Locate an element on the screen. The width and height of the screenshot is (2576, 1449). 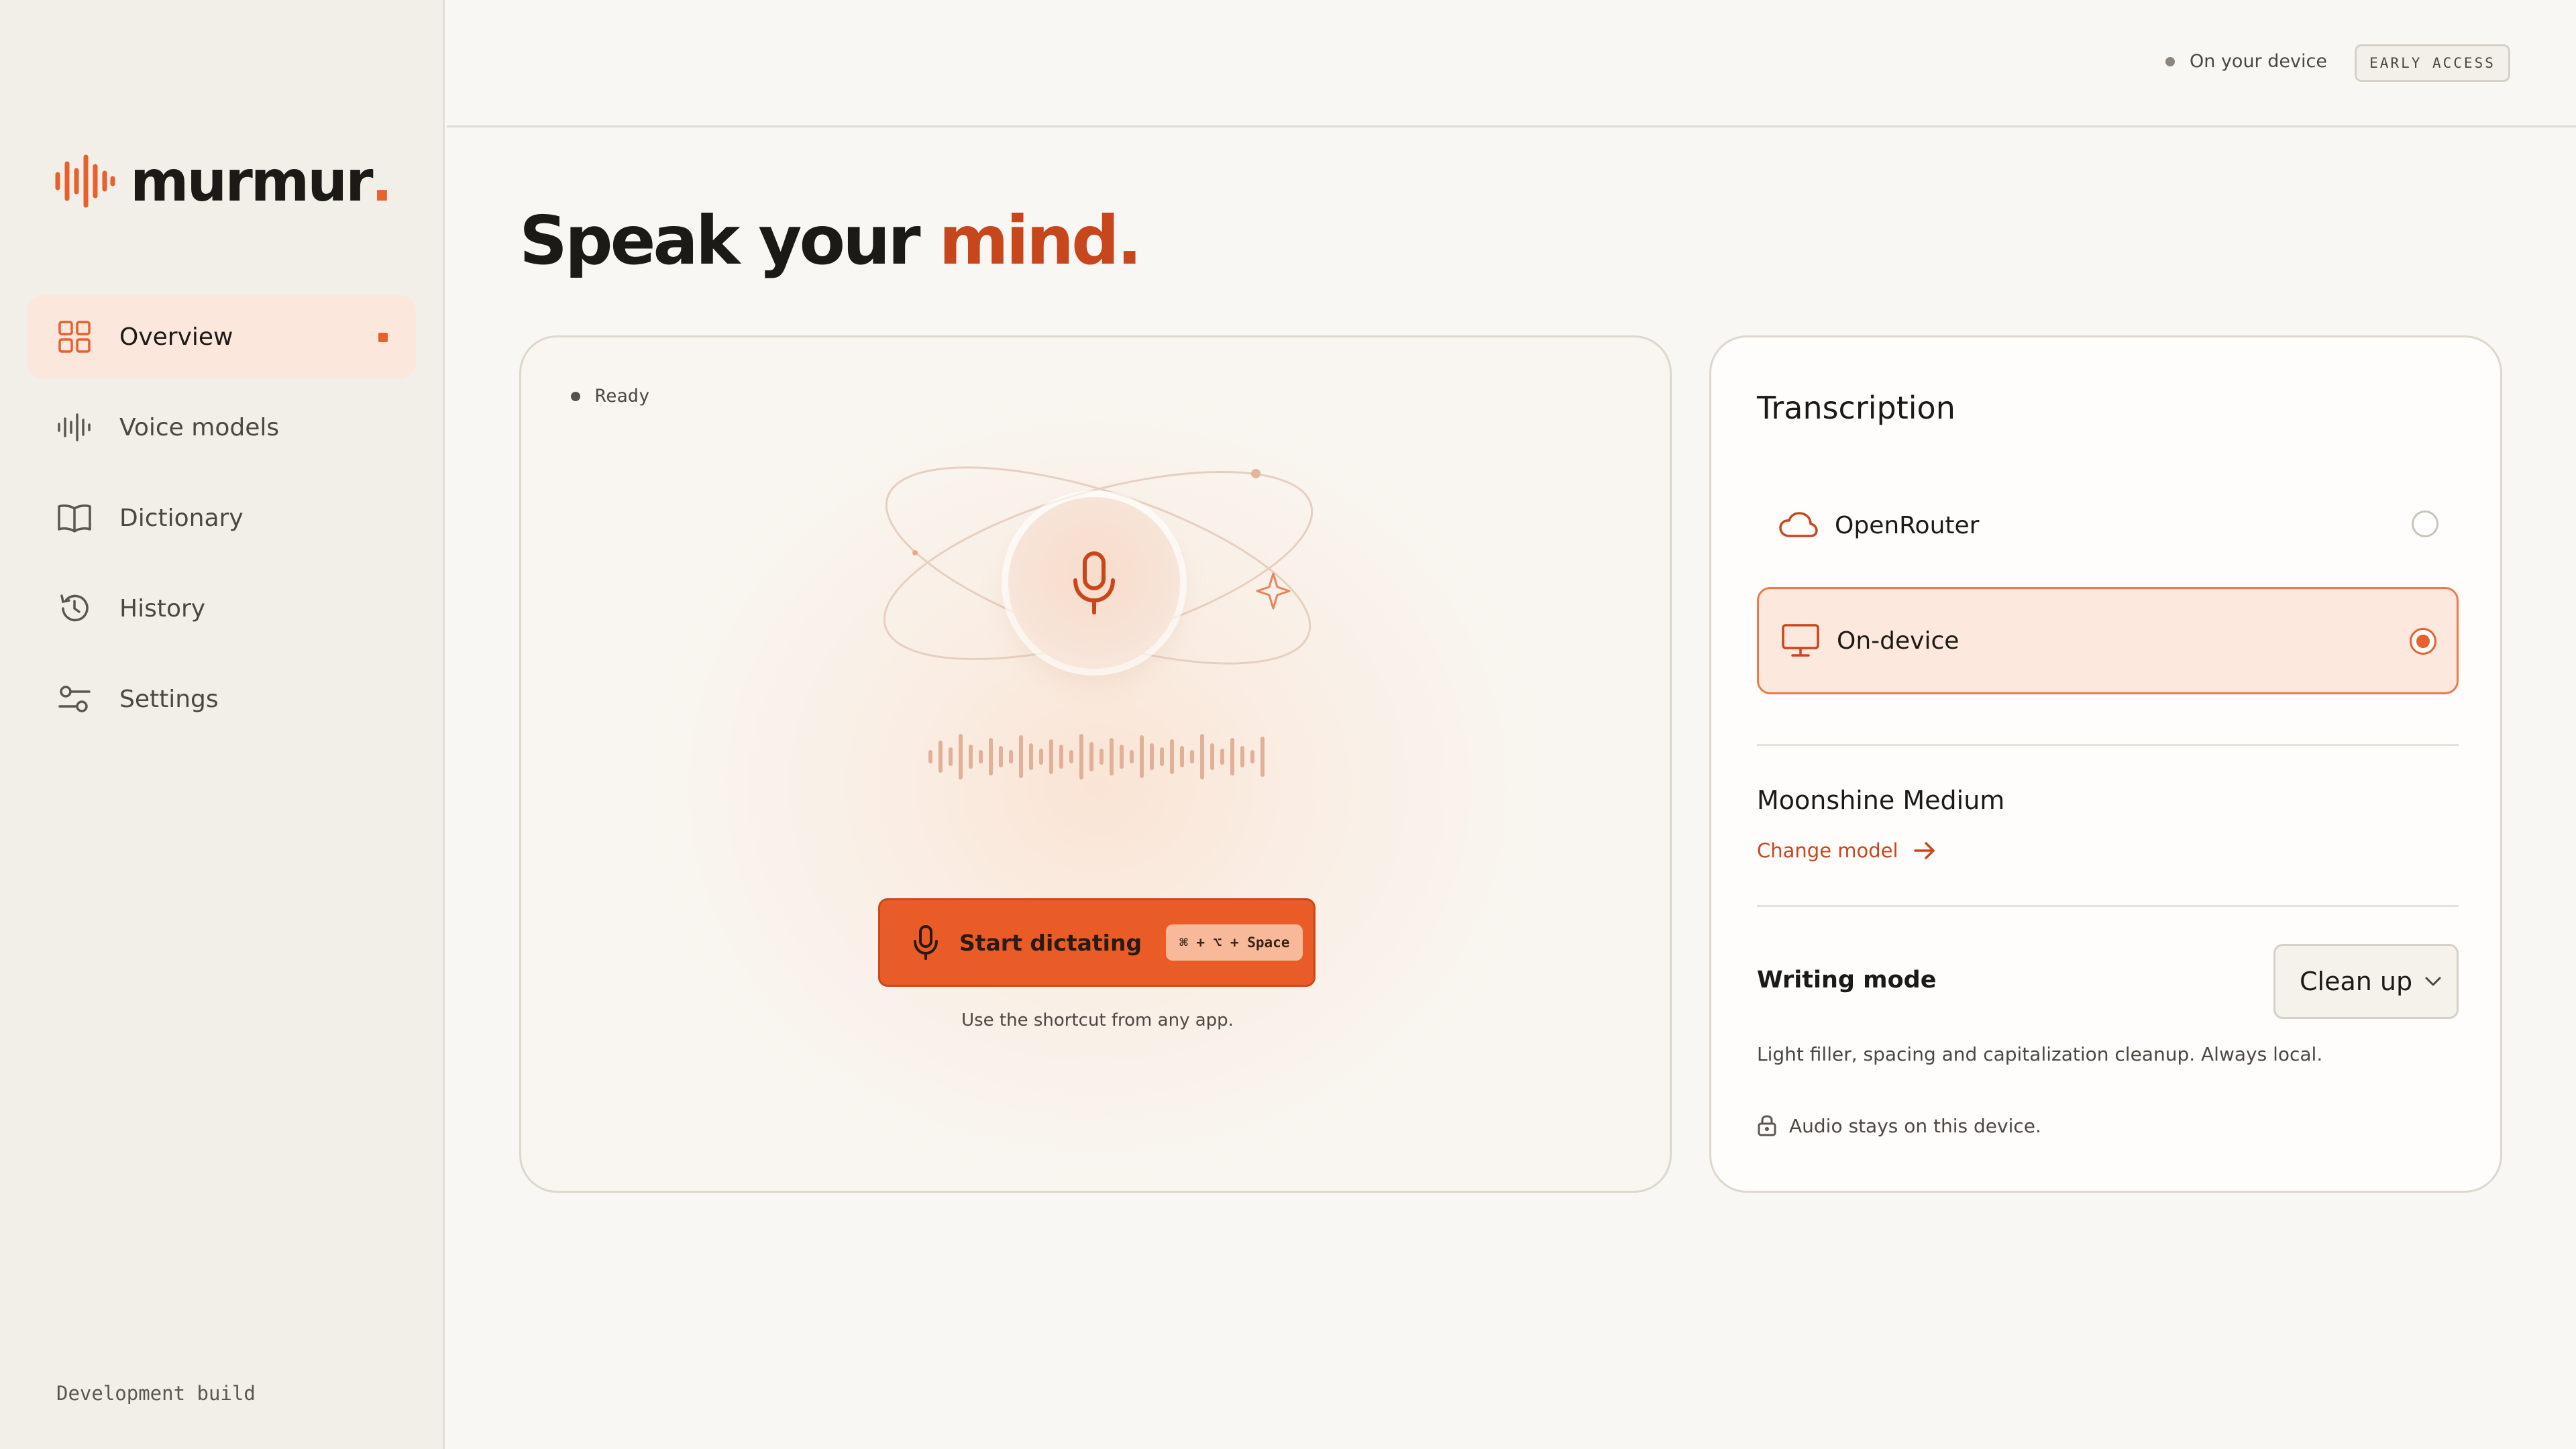
option-label: OpenRouter is located at coordinates (1907, 525).